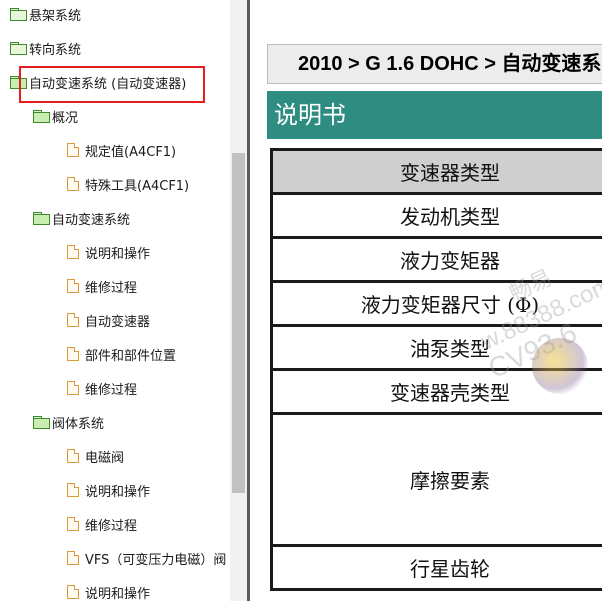 This screenshot has width=602, height=601. What do you see at coordinates (131, 152) in the screenshot?
I see `tree-item-label: 规定值(A4CF1)` at bounding box center [131, 152].